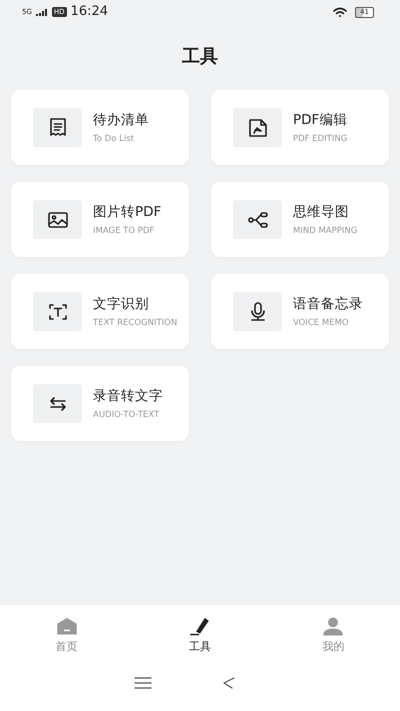  Describe the element at coordinates (143, 683) in the screenshot. I see `menu-icon` at that location.